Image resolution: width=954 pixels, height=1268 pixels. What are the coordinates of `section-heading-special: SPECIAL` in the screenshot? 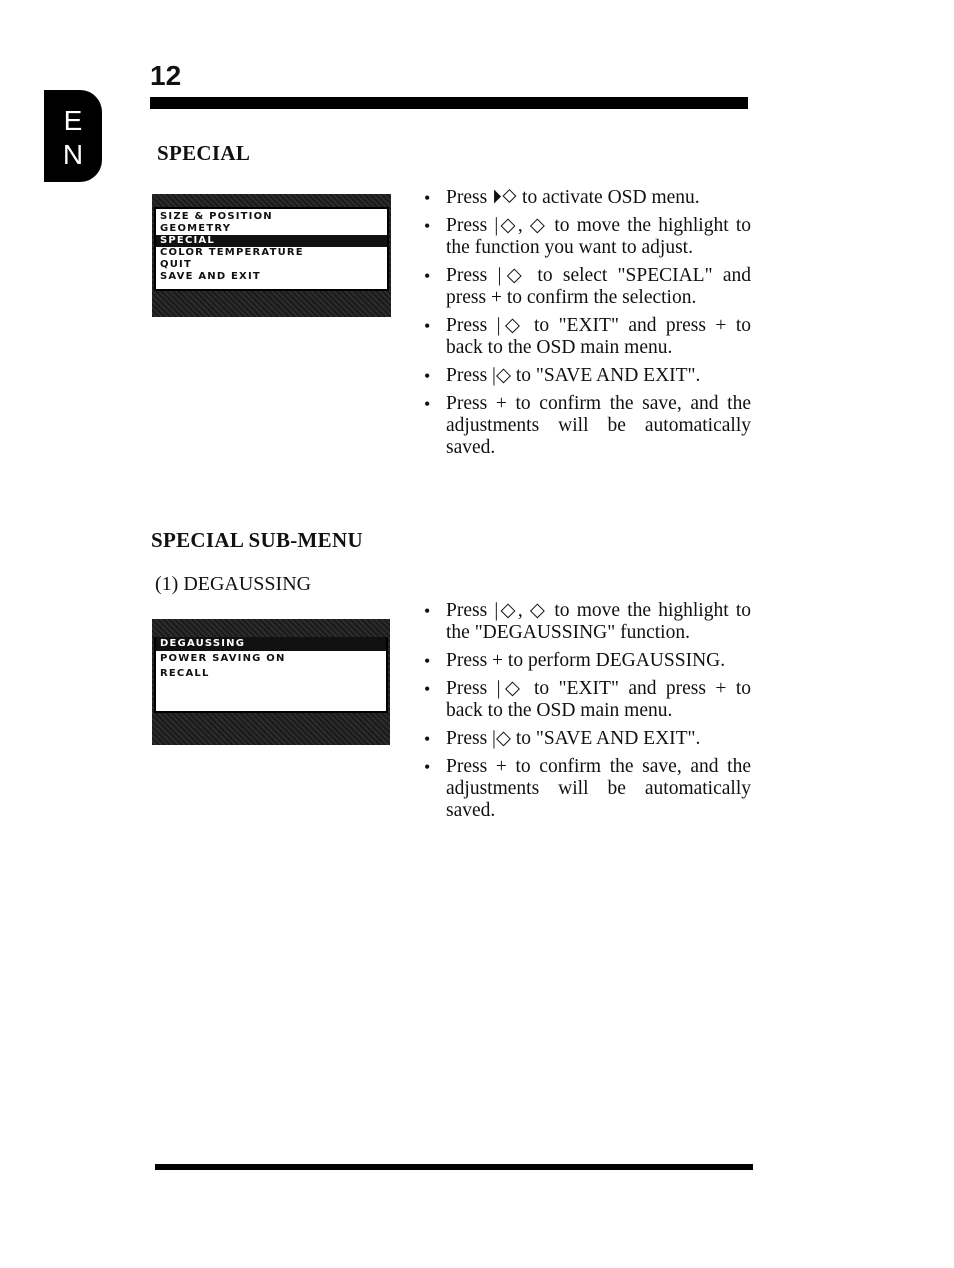 It's located at (204, 153).